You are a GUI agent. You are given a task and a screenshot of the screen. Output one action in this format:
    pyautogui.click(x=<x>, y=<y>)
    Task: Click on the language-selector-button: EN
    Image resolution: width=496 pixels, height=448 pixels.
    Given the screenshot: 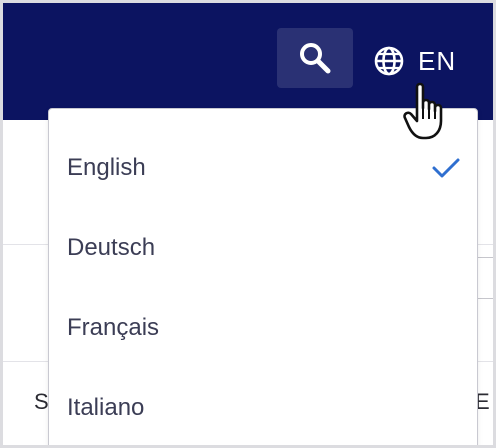 What is the action you would take?
    pyautogui.click(x=414, y=61)
    